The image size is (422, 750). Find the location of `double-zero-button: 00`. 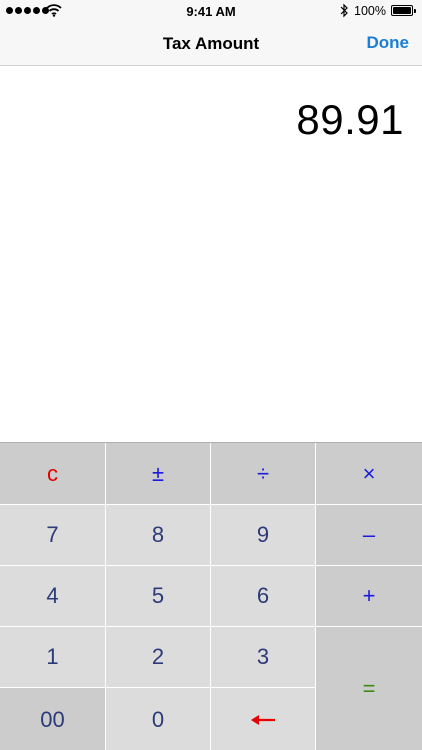

double-zero-button: 00 is located at coordinates (53, 719).